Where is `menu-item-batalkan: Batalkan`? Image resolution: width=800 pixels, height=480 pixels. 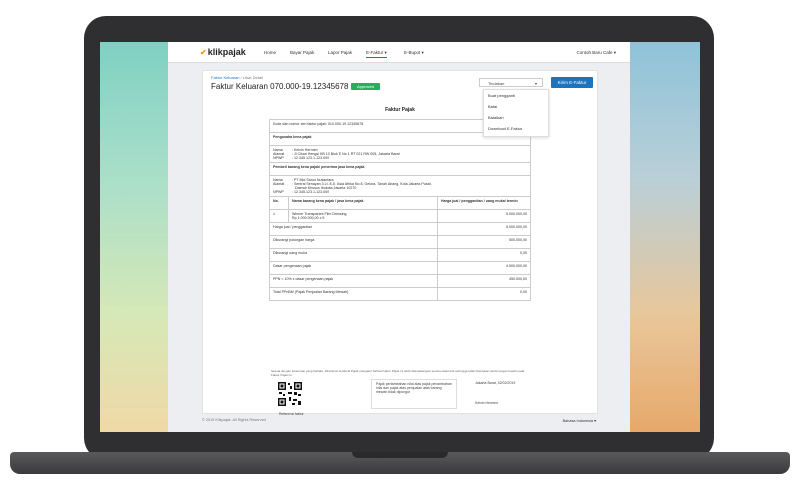
menu-item-batalkan: Batalkan is located at coordinates (516, 117).